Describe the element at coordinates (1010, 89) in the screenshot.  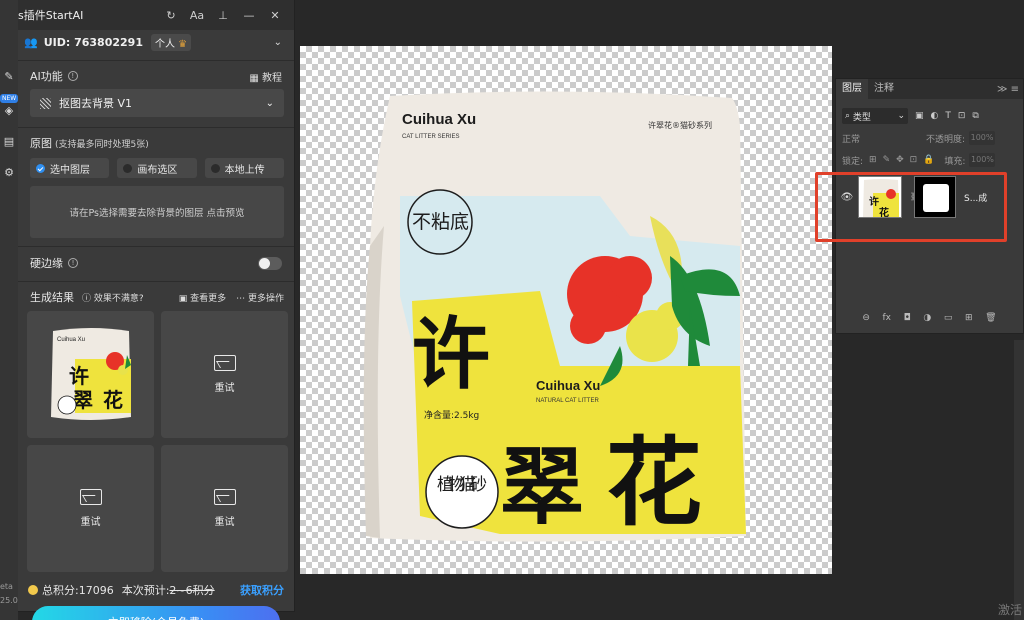
I see `panel-collapse-icon: ≫ ≡` at that location.